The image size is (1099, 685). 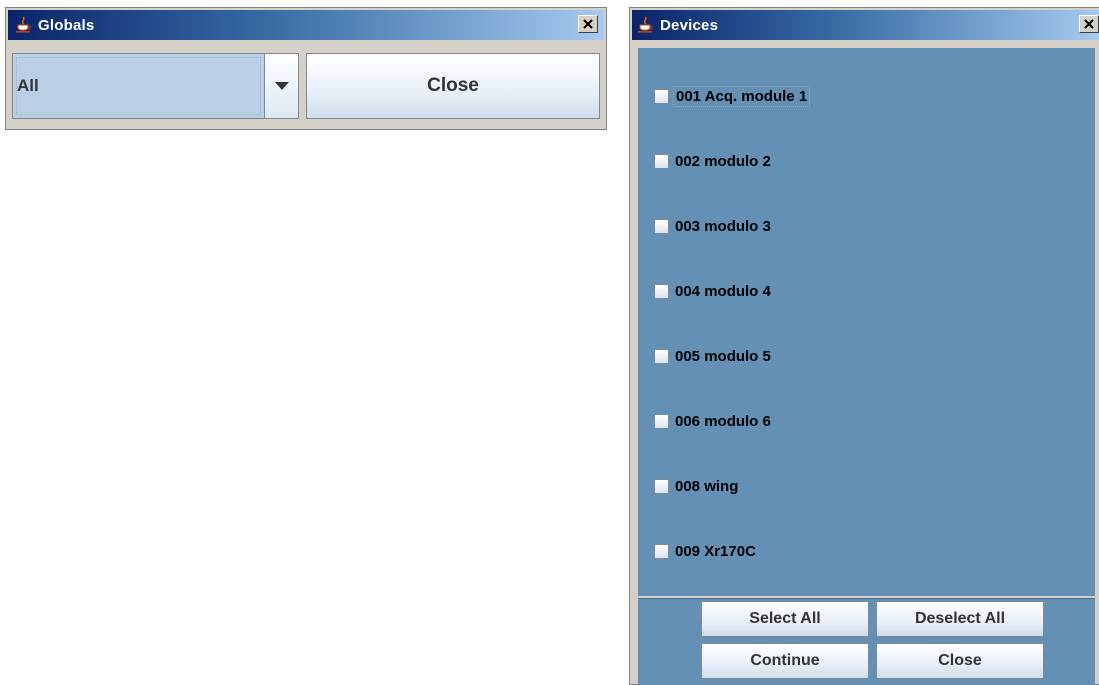 I want to click on filter-combobox: All, so click(x=155, y=86).